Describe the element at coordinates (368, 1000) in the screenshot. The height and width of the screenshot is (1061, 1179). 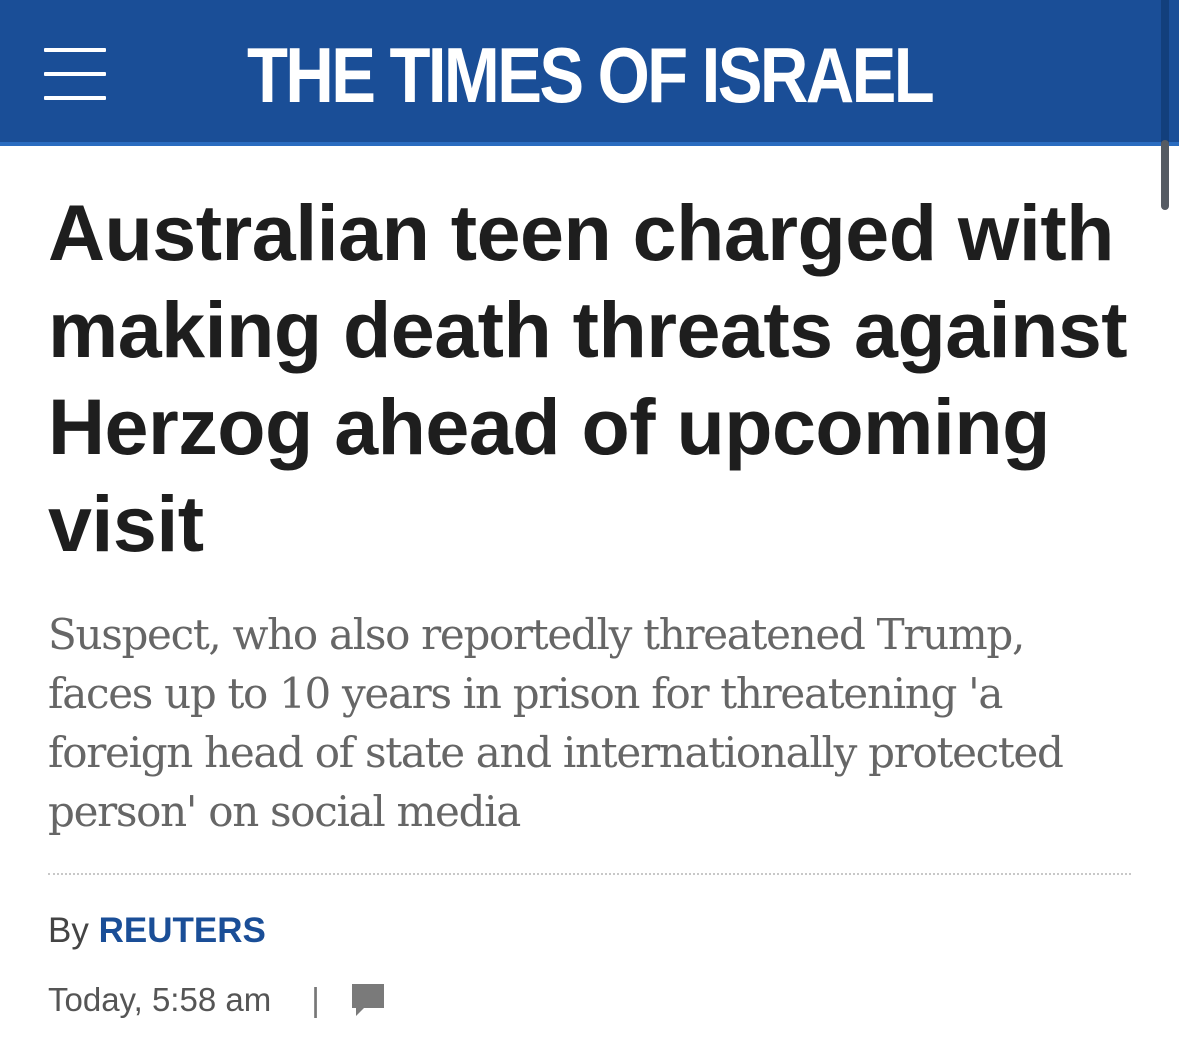
I see `comment-bubble-icon` at that location.